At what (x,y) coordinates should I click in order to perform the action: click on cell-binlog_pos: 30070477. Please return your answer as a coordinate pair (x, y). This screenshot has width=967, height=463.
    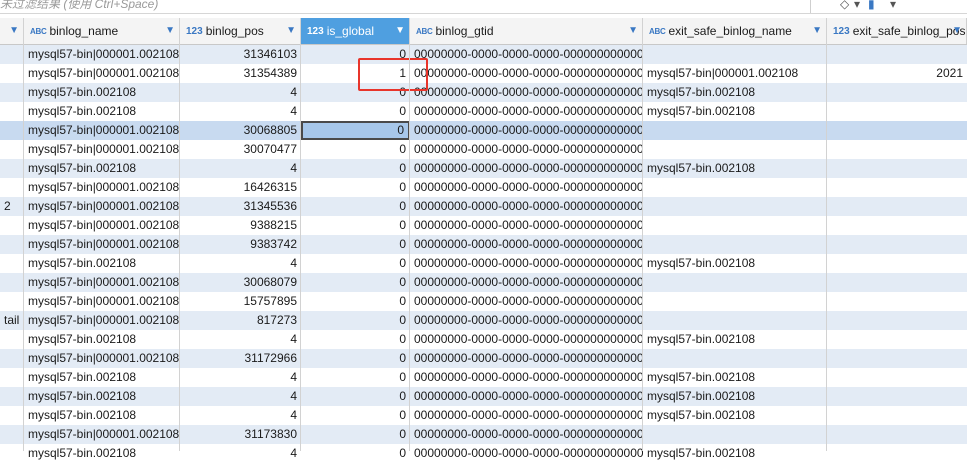
    Looking at the image, I should click on (240, 149).